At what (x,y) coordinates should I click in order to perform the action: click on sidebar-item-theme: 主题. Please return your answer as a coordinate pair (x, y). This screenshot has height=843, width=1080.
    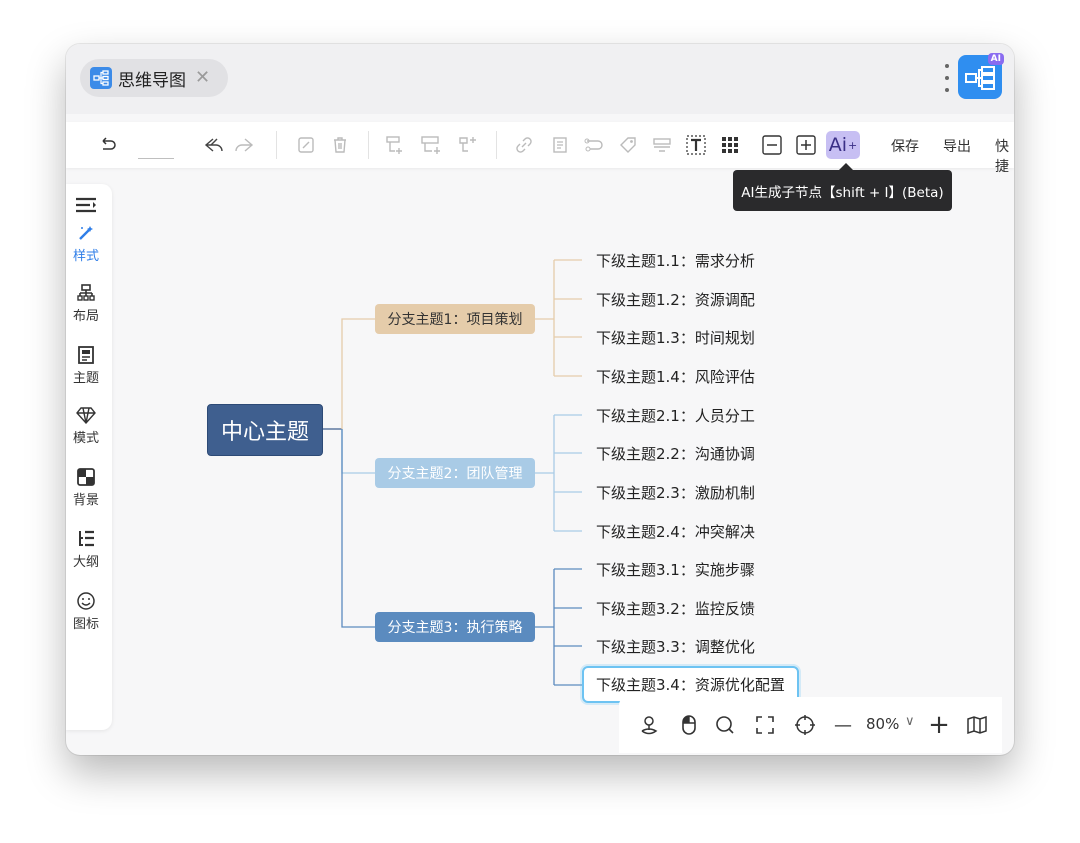
    Looking at the image, I should click on (86, 365).